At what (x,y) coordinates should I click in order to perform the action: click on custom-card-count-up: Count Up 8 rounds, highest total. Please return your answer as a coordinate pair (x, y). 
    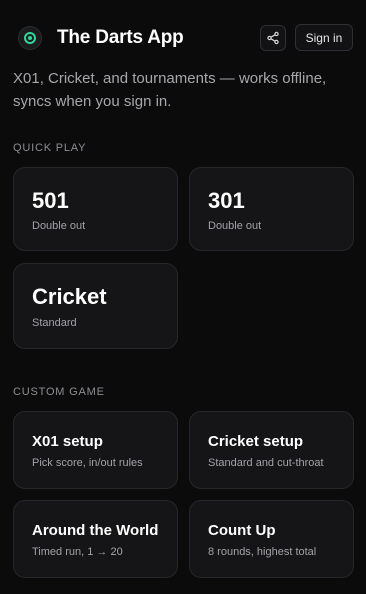
    Looking at the image, I should click on (271, 539).